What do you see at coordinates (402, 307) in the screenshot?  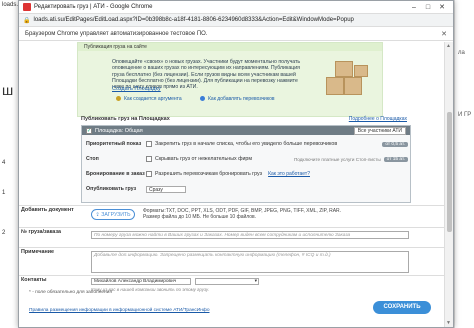 I see `save-button: СОХРАНИТЬ` at bounding box center [402, 307].